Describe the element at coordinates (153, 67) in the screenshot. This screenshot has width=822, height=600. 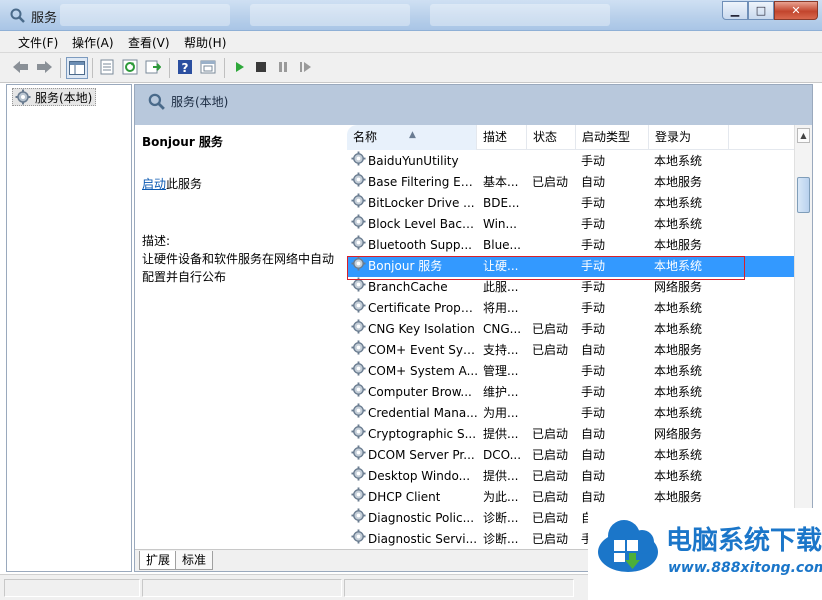
I see `export-list-icon` at that location.